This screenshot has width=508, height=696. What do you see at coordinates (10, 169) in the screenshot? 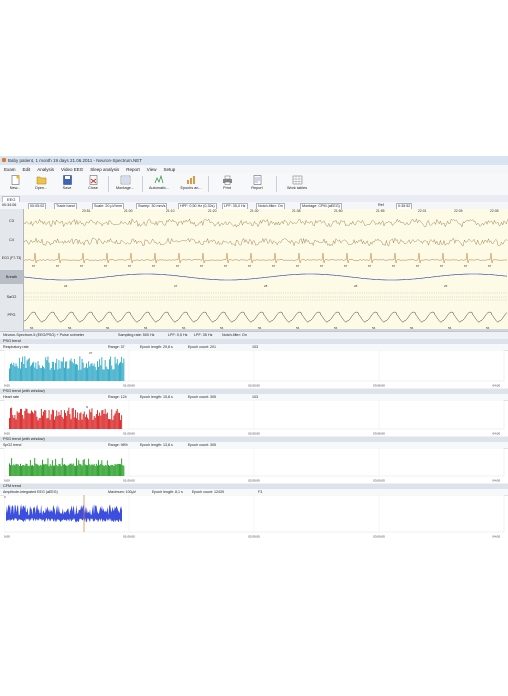
I see `menu-exam: Exam` at bounding box center [10, 169].